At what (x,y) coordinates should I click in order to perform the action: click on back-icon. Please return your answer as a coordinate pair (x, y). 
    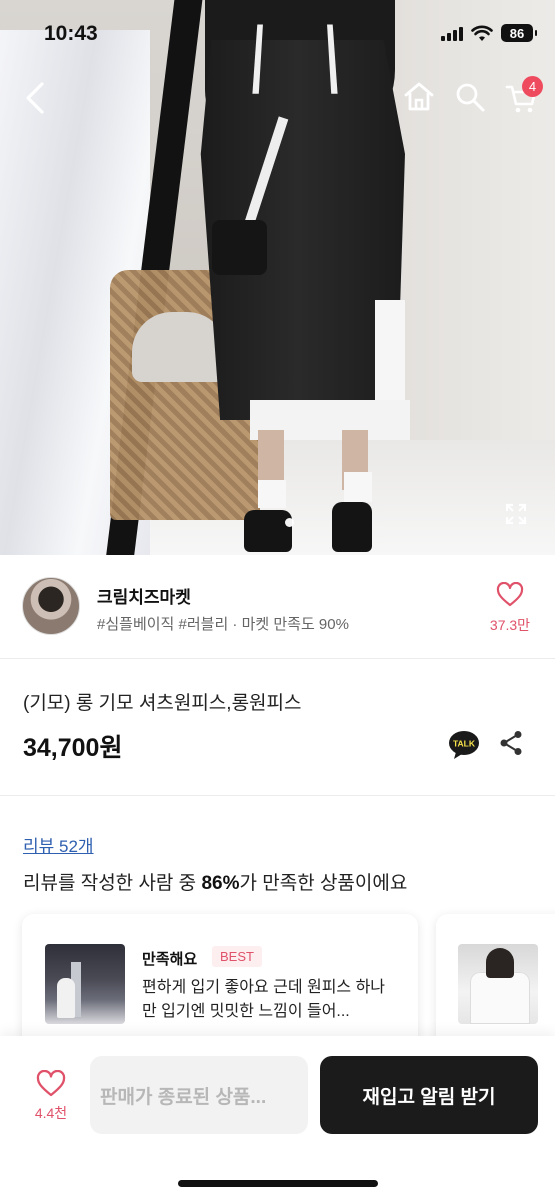
    Looking at the image, I should click on (36, 98).